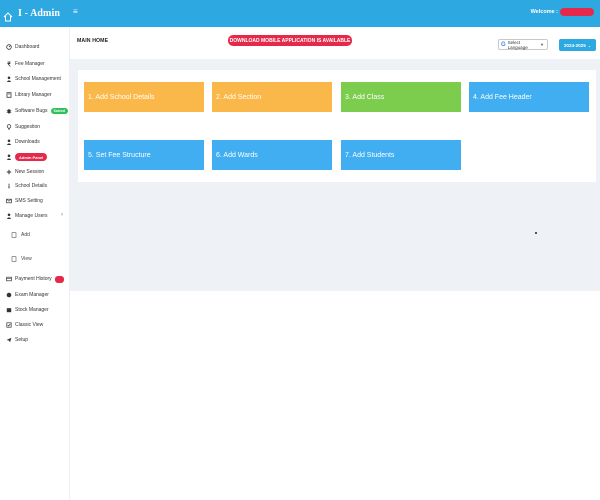 The image size is (600, 500). Describe the element at coordinates (22, 340) in the screenshot. I see `sidebar-item-label: Setup` at that location.